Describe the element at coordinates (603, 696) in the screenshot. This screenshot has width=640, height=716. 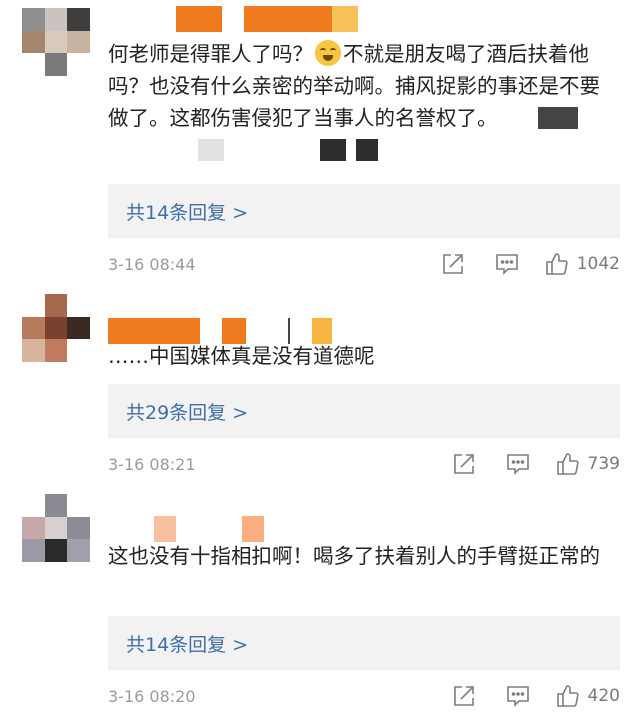
I see `like-count: 420` at that location.